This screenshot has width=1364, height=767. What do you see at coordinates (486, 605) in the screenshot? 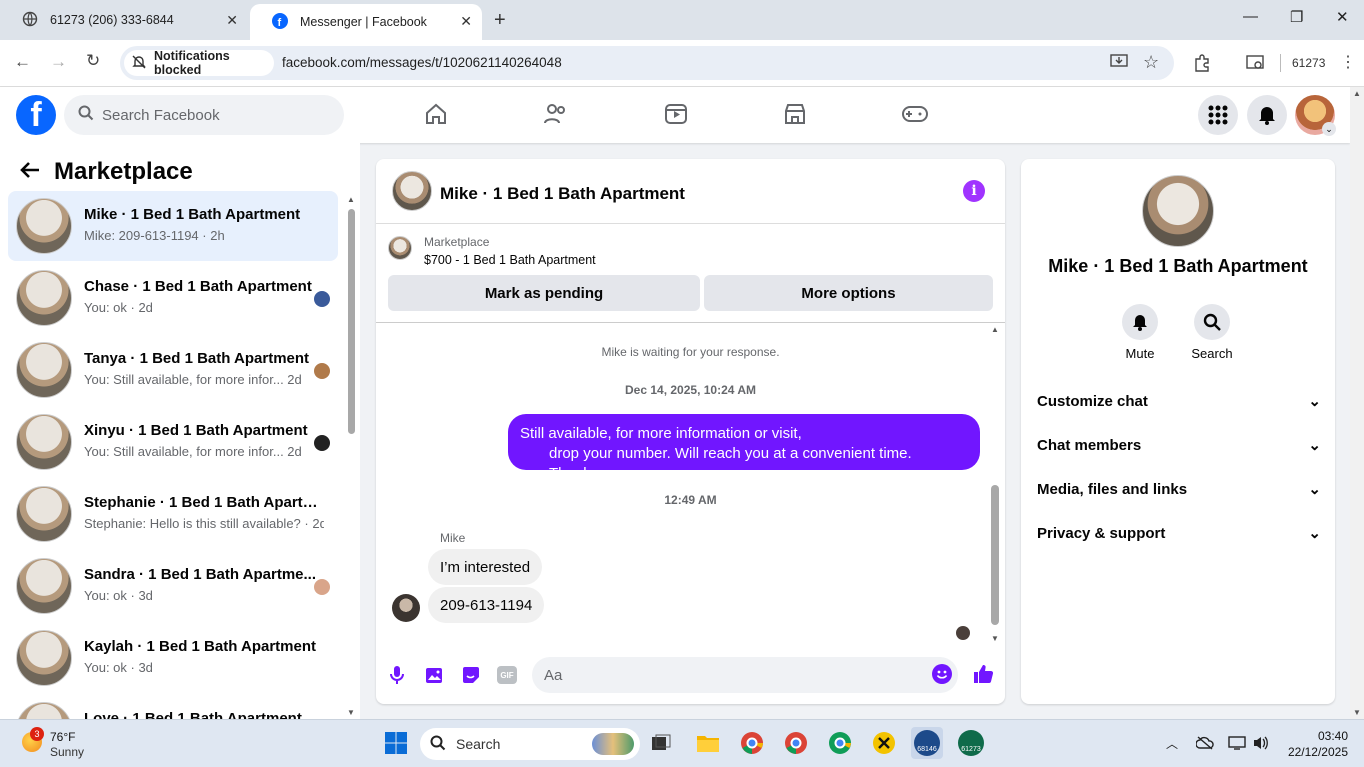
I see `incoming-message: 209-613-1194` at bounding box center [486, 605].